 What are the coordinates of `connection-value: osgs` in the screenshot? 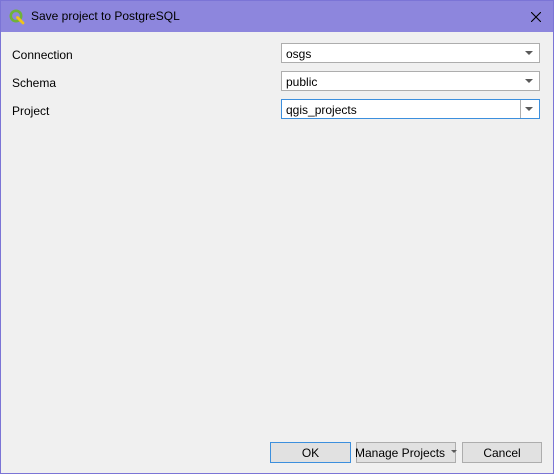 It's located at (299, 54).